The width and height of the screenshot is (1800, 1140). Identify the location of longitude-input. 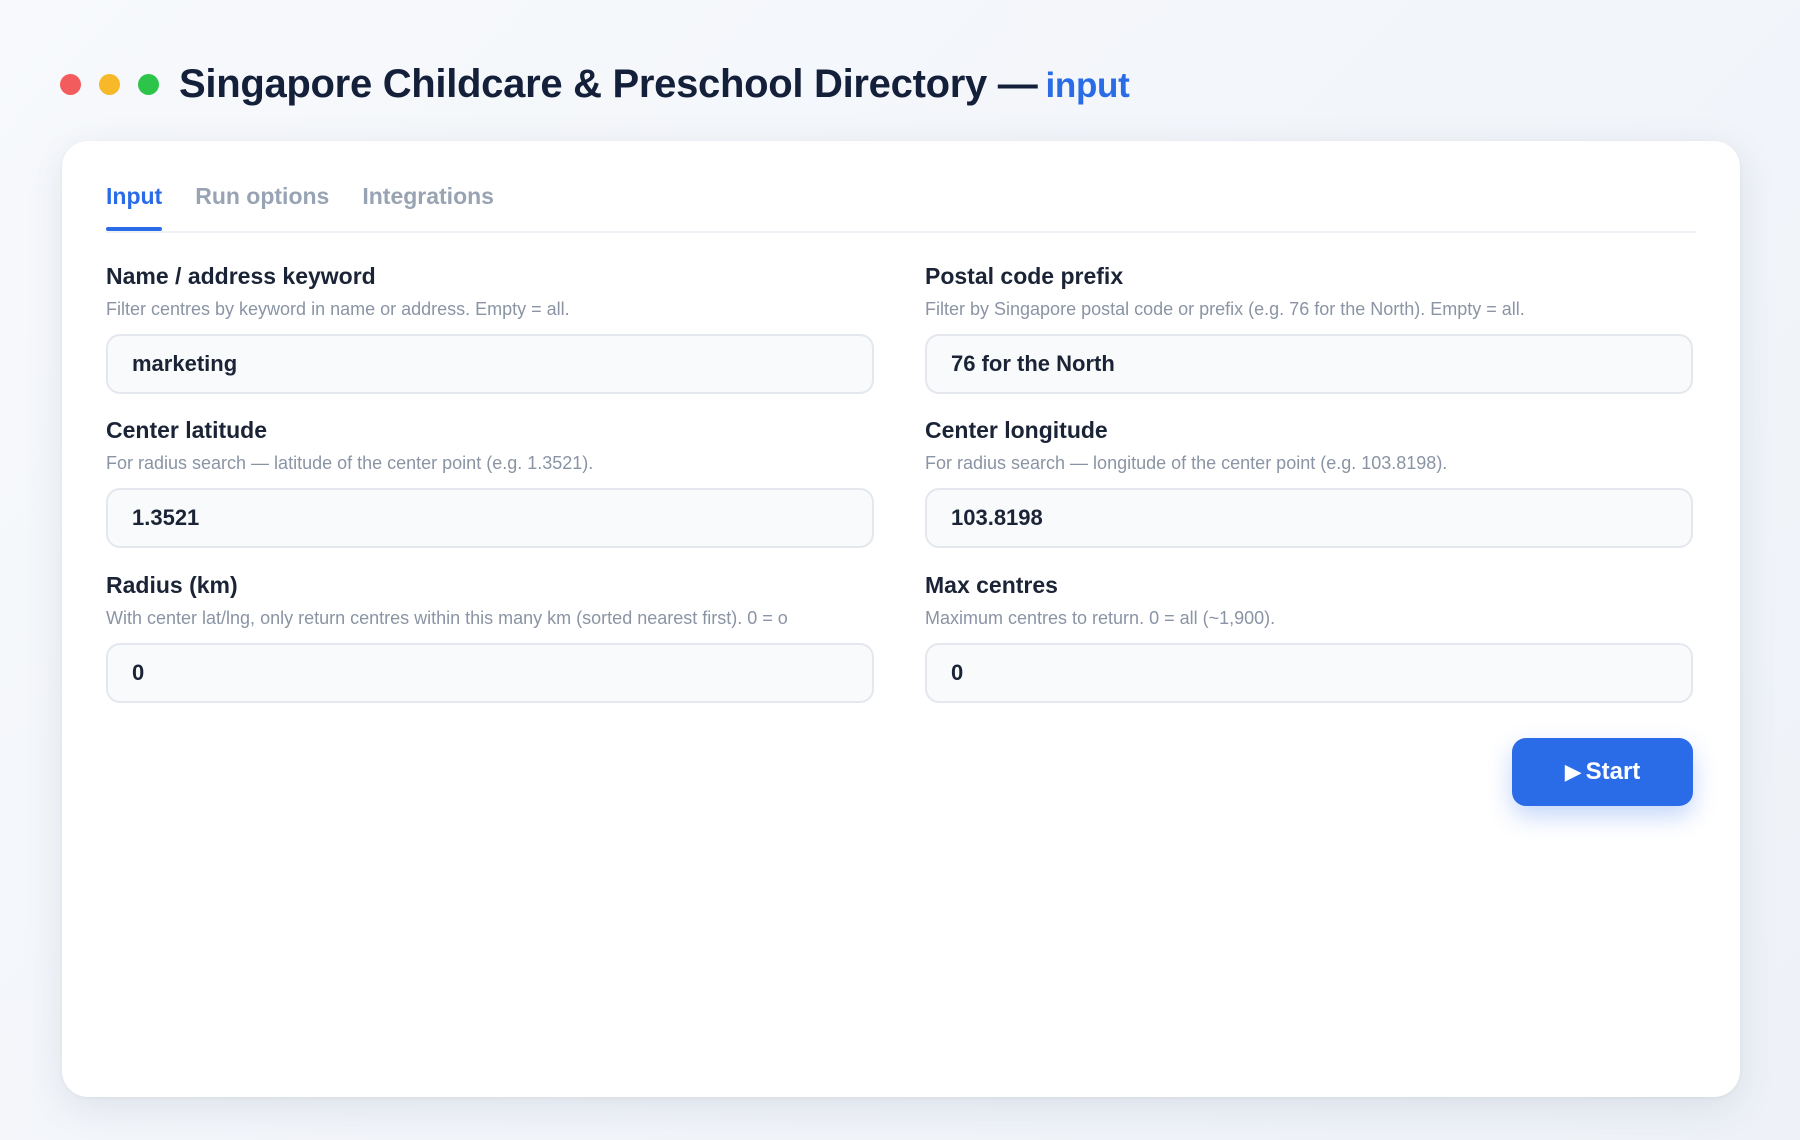
(1309, 518).